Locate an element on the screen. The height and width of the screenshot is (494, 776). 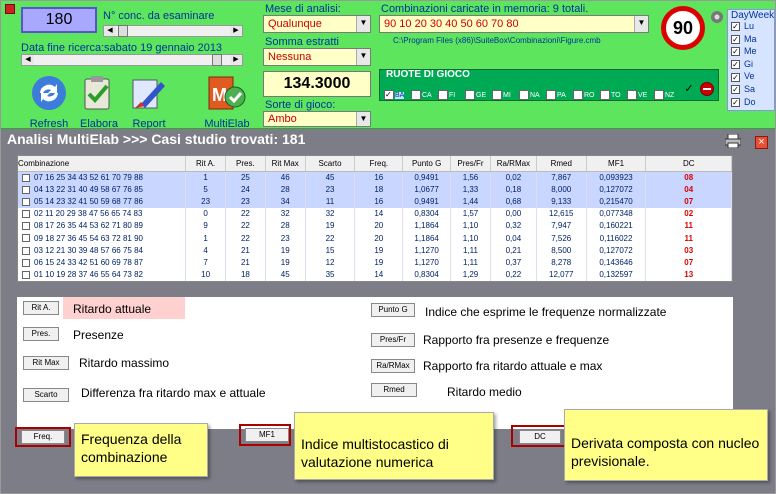
count-label: N° conc. da esaminare is located at coordinates (159, 16).